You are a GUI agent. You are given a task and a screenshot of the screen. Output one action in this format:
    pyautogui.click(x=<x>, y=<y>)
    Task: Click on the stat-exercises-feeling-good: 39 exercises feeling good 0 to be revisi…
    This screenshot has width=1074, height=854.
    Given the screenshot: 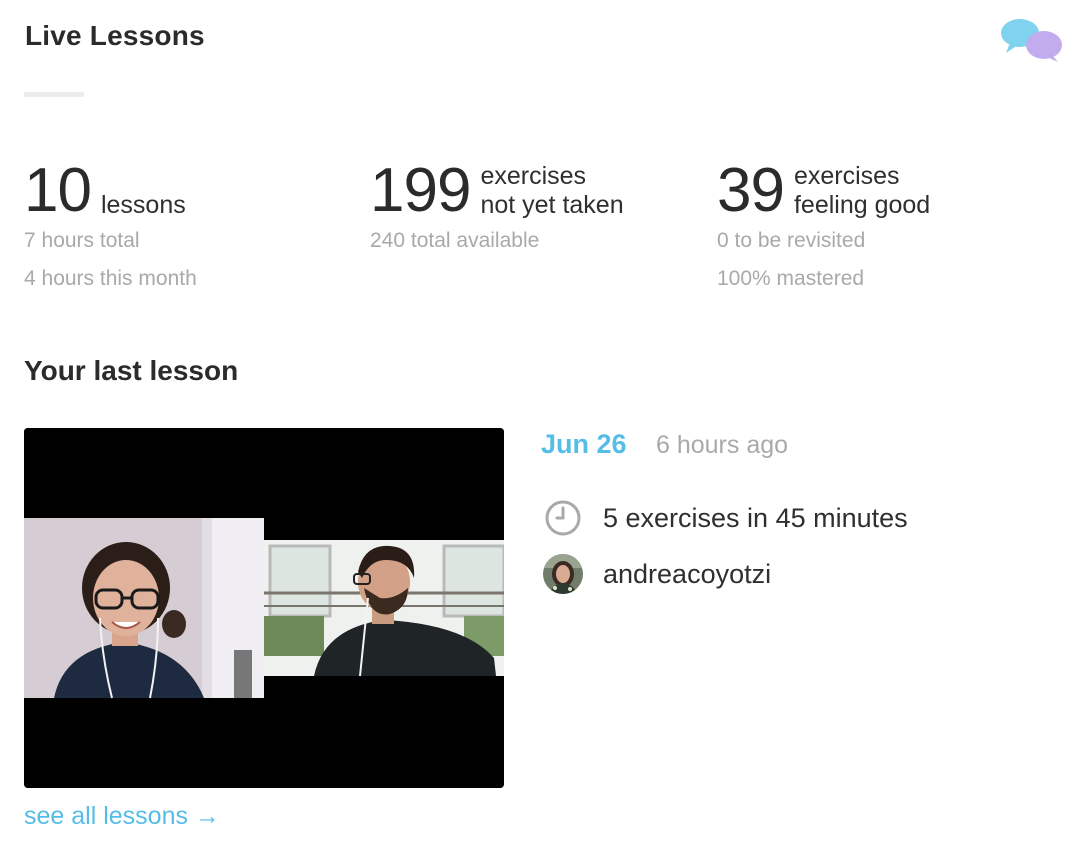 What is the action you would take?
    pyautogui.click(x=823, y=225)
    